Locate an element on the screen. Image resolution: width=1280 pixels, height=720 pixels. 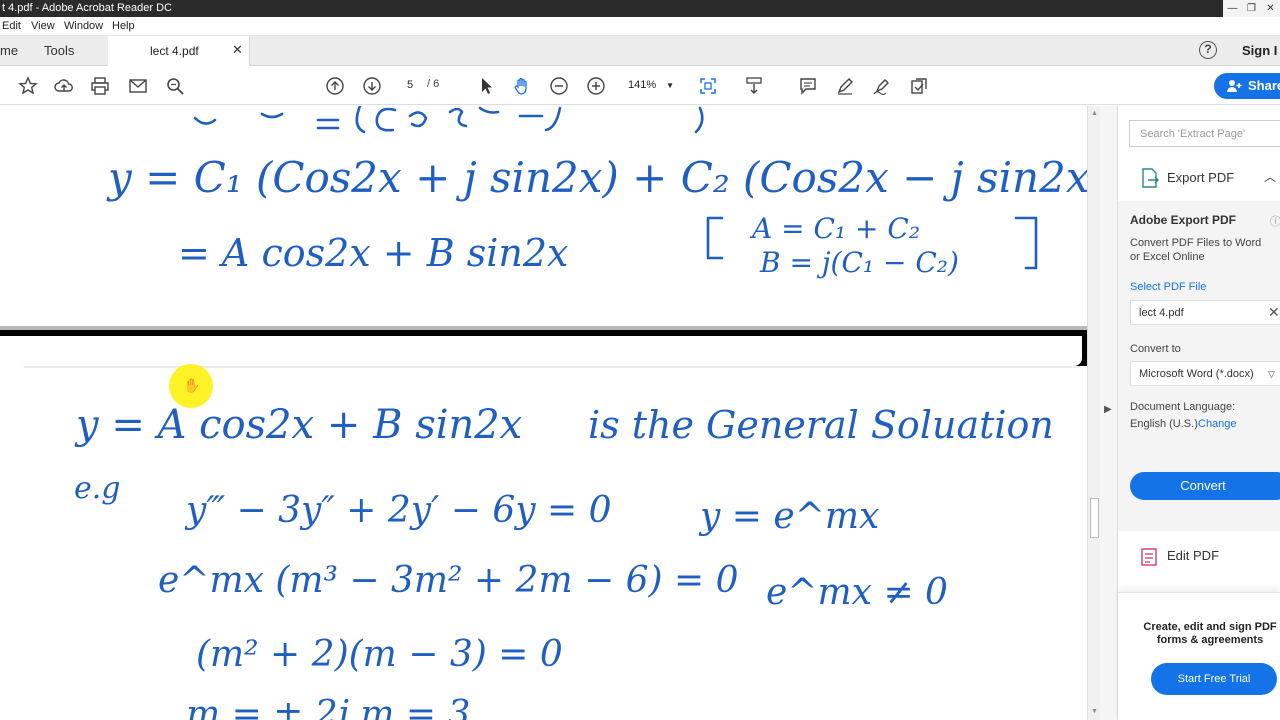
page5-bracket-b: B = j(C₁ − C₂) is located at coordinates (859, 262).